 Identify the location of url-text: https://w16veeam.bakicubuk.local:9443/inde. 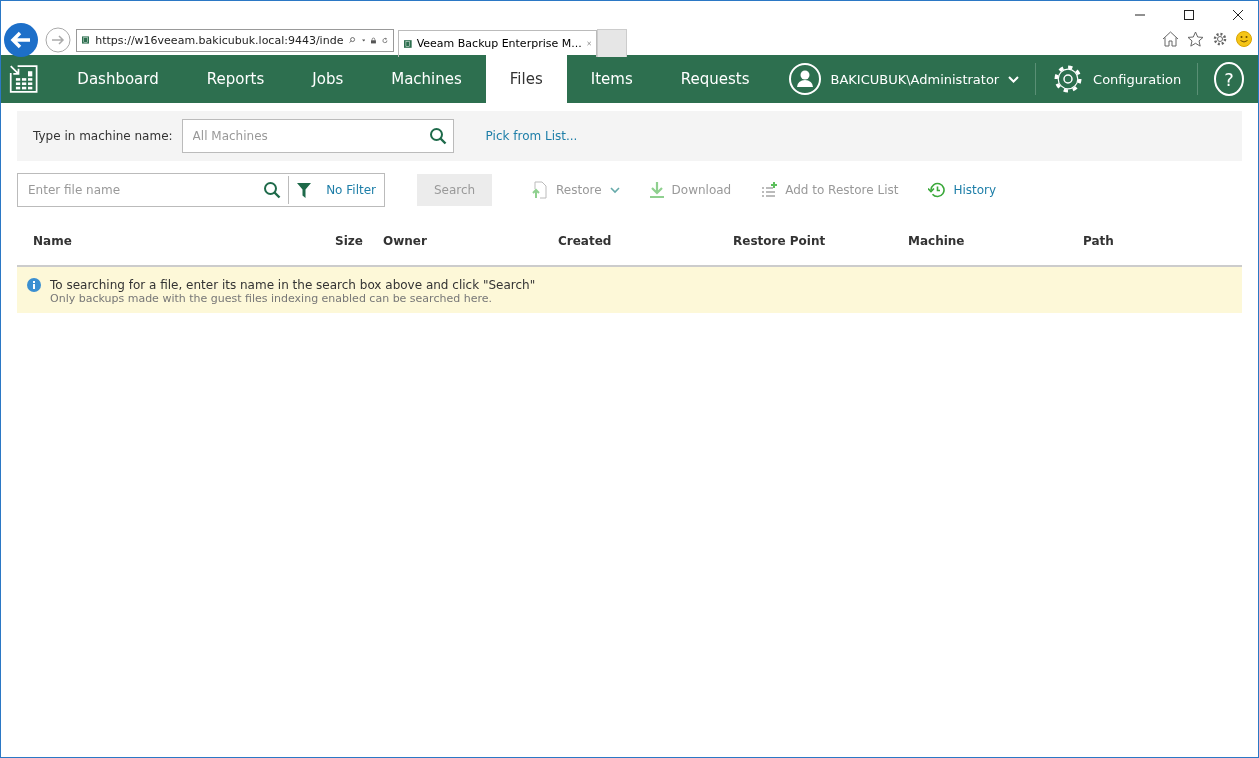
(219, 40).